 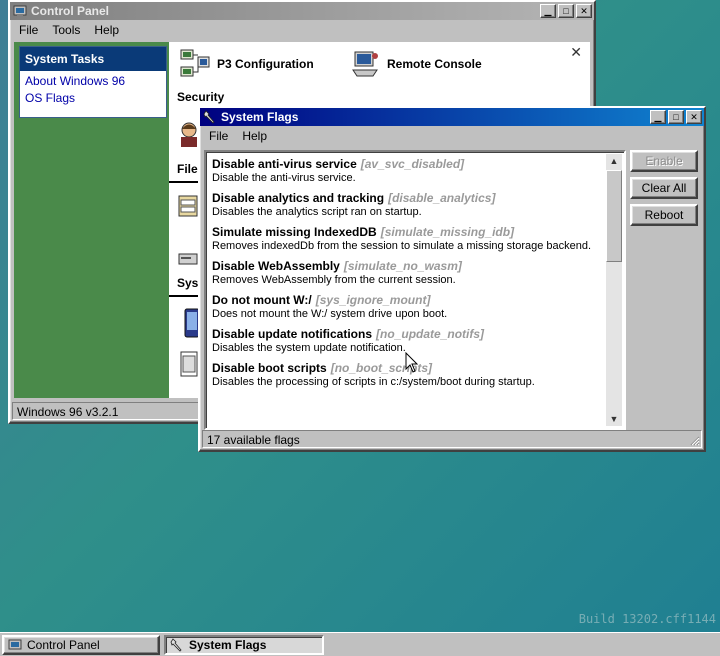 What do you see at coordinates (614, 290) in the screenshot?
I see `flags-scrollbar: ▲ ▼` at bounding box center [614, 290].